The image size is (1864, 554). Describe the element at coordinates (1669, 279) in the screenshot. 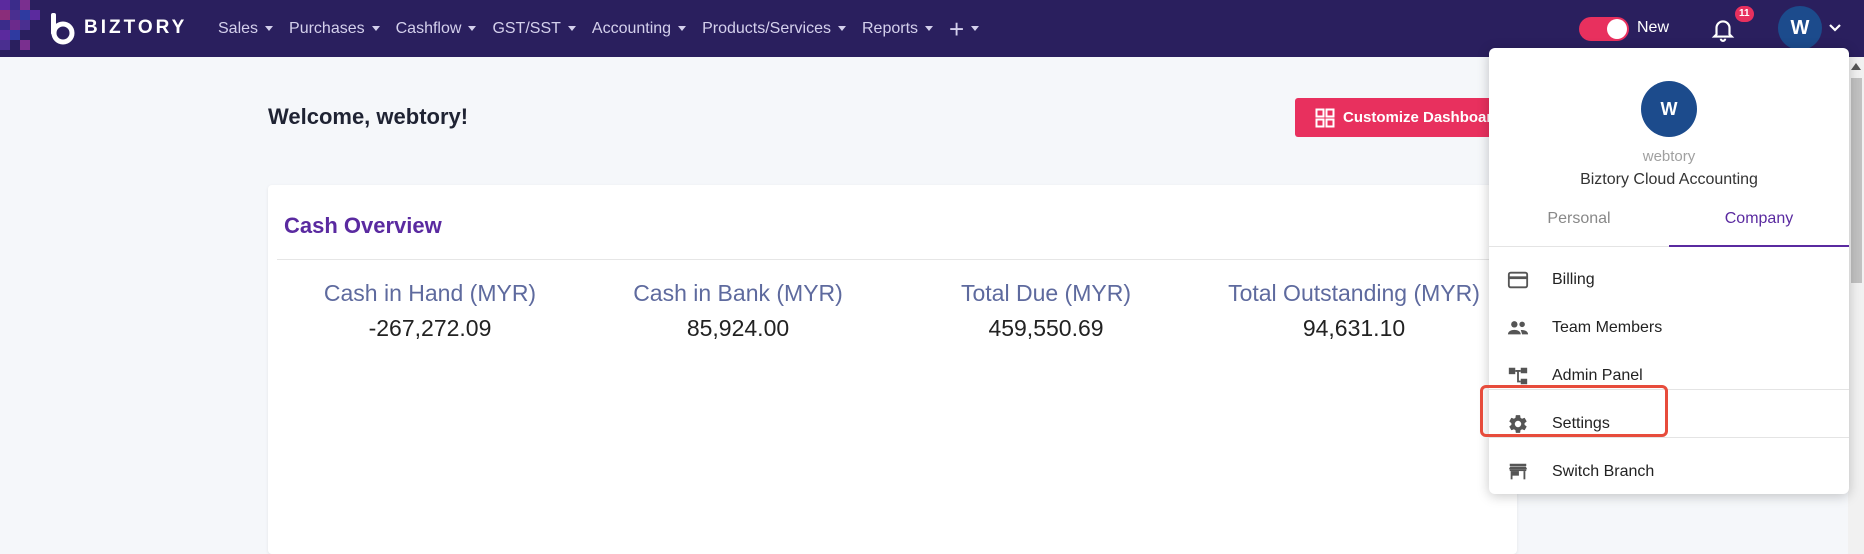

I see `menu-item-billing: Billing` at that location.